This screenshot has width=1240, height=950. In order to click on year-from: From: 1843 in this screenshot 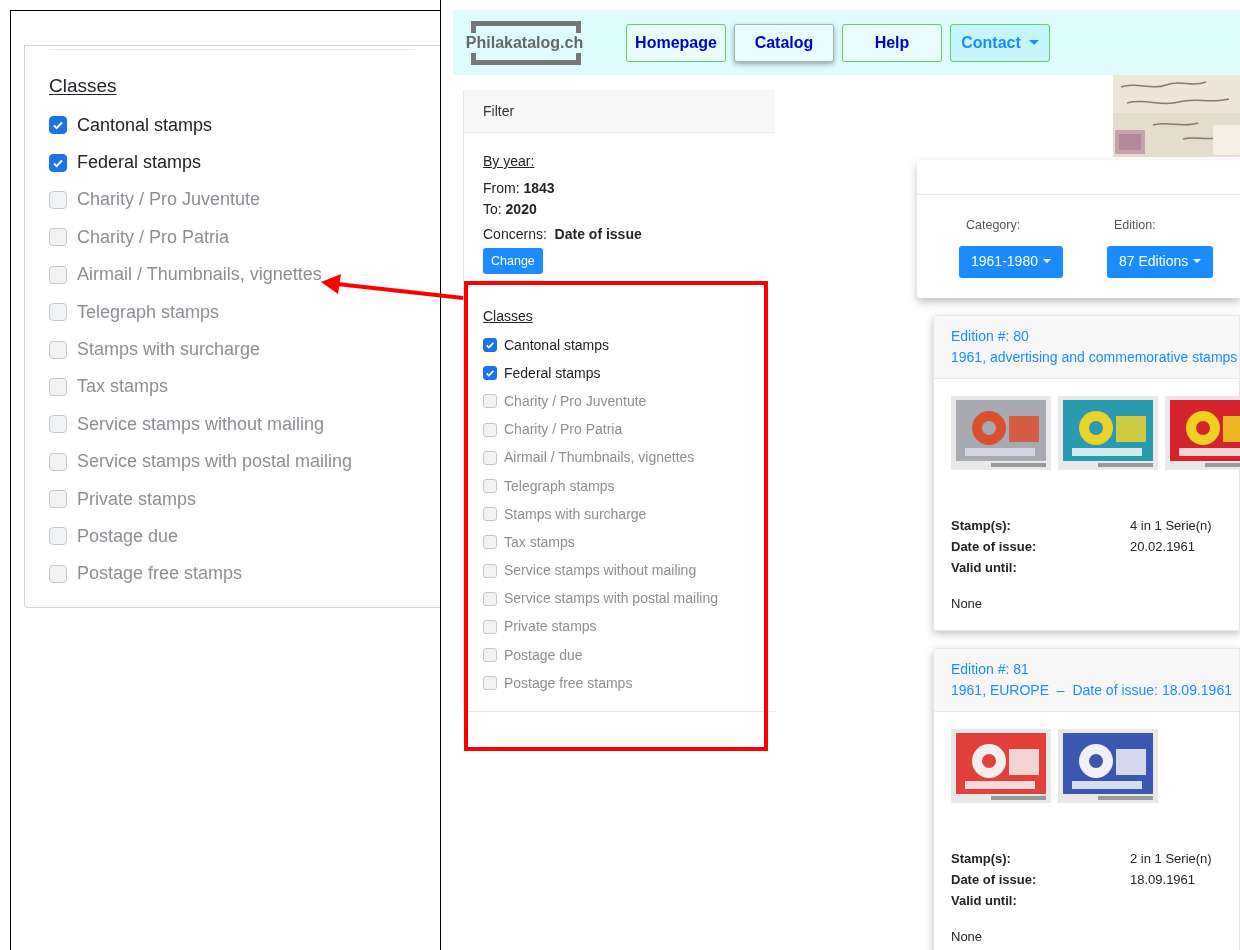, I will do `click(519, 188)`.